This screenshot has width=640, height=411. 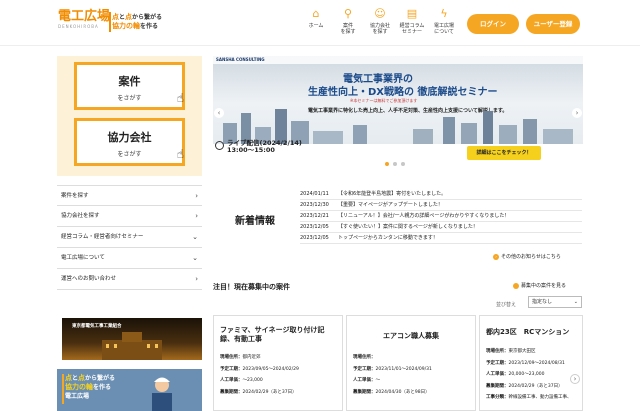 I want to click on field-value: 2023/12/09～2024/08/31, so click(x=536, y=363).